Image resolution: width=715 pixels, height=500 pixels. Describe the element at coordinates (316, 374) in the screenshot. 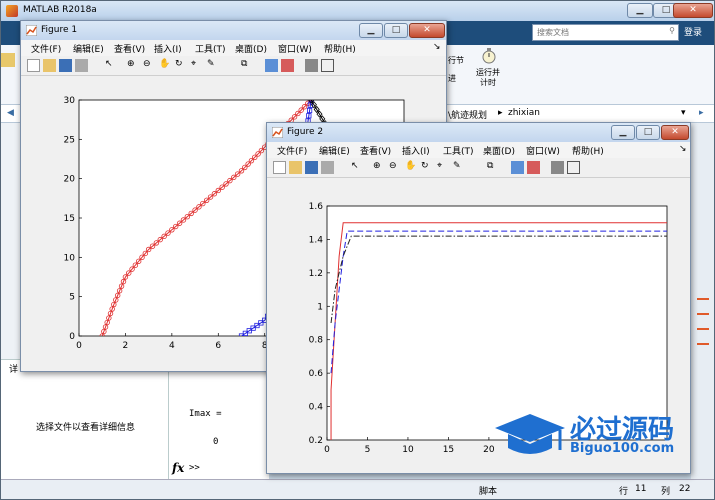

I see `y-tick-label: 0.6` at that location.